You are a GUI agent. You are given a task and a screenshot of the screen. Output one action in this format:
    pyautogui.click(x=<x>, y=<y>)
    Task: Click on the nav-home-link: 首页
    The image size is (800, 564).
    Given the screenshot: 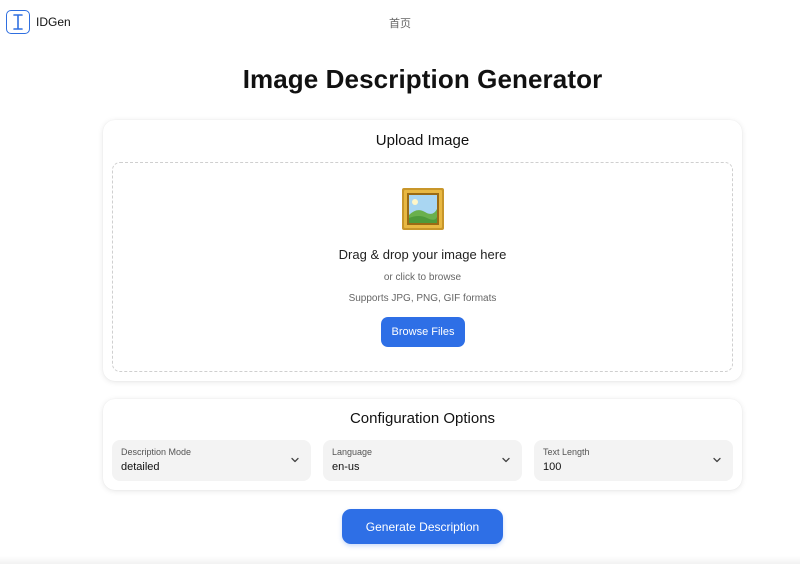 What is the action you would take?
    pyautogui.click(x=400, y=24)
    